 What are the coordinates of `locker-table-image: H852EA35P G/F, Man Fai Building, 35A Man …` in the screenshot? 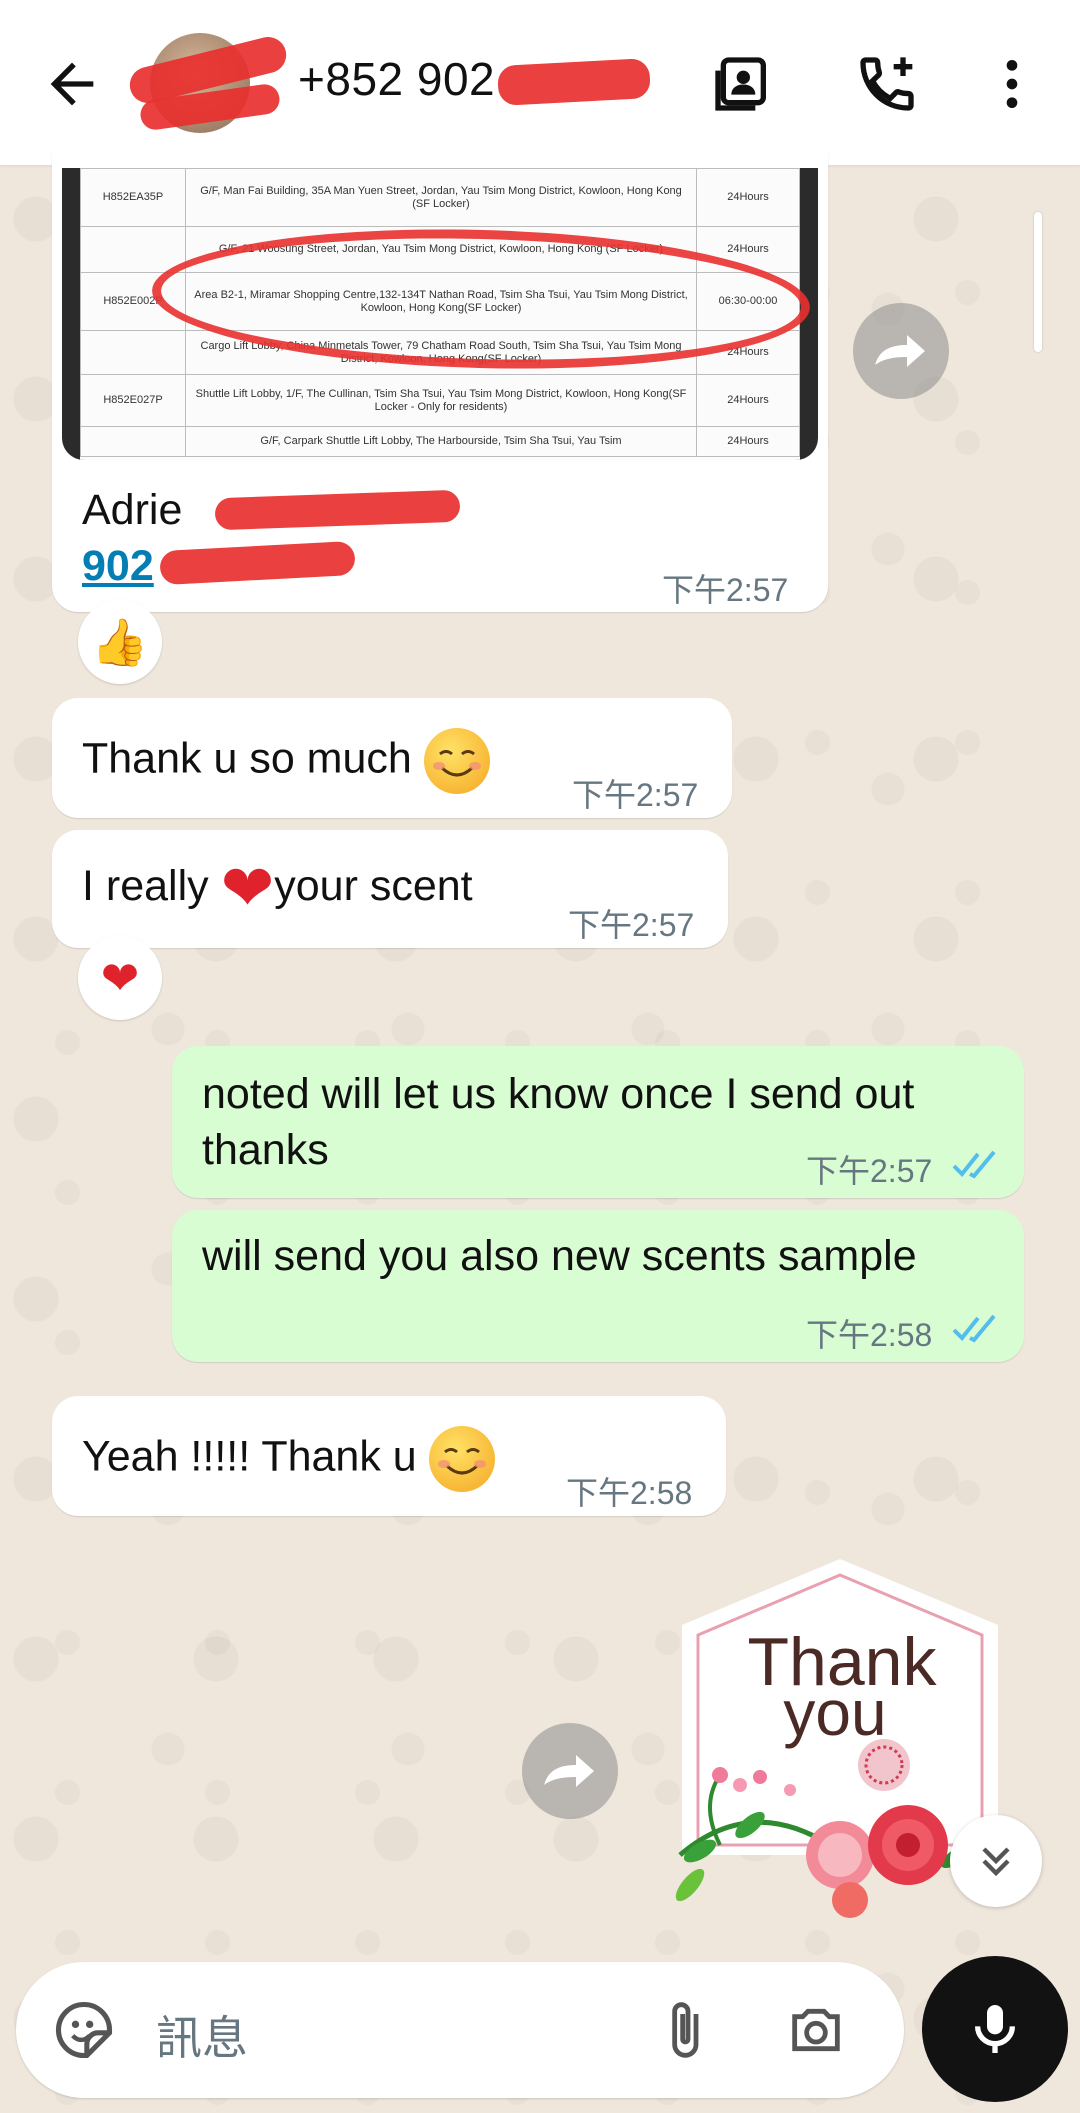 It's located at (446, 314).